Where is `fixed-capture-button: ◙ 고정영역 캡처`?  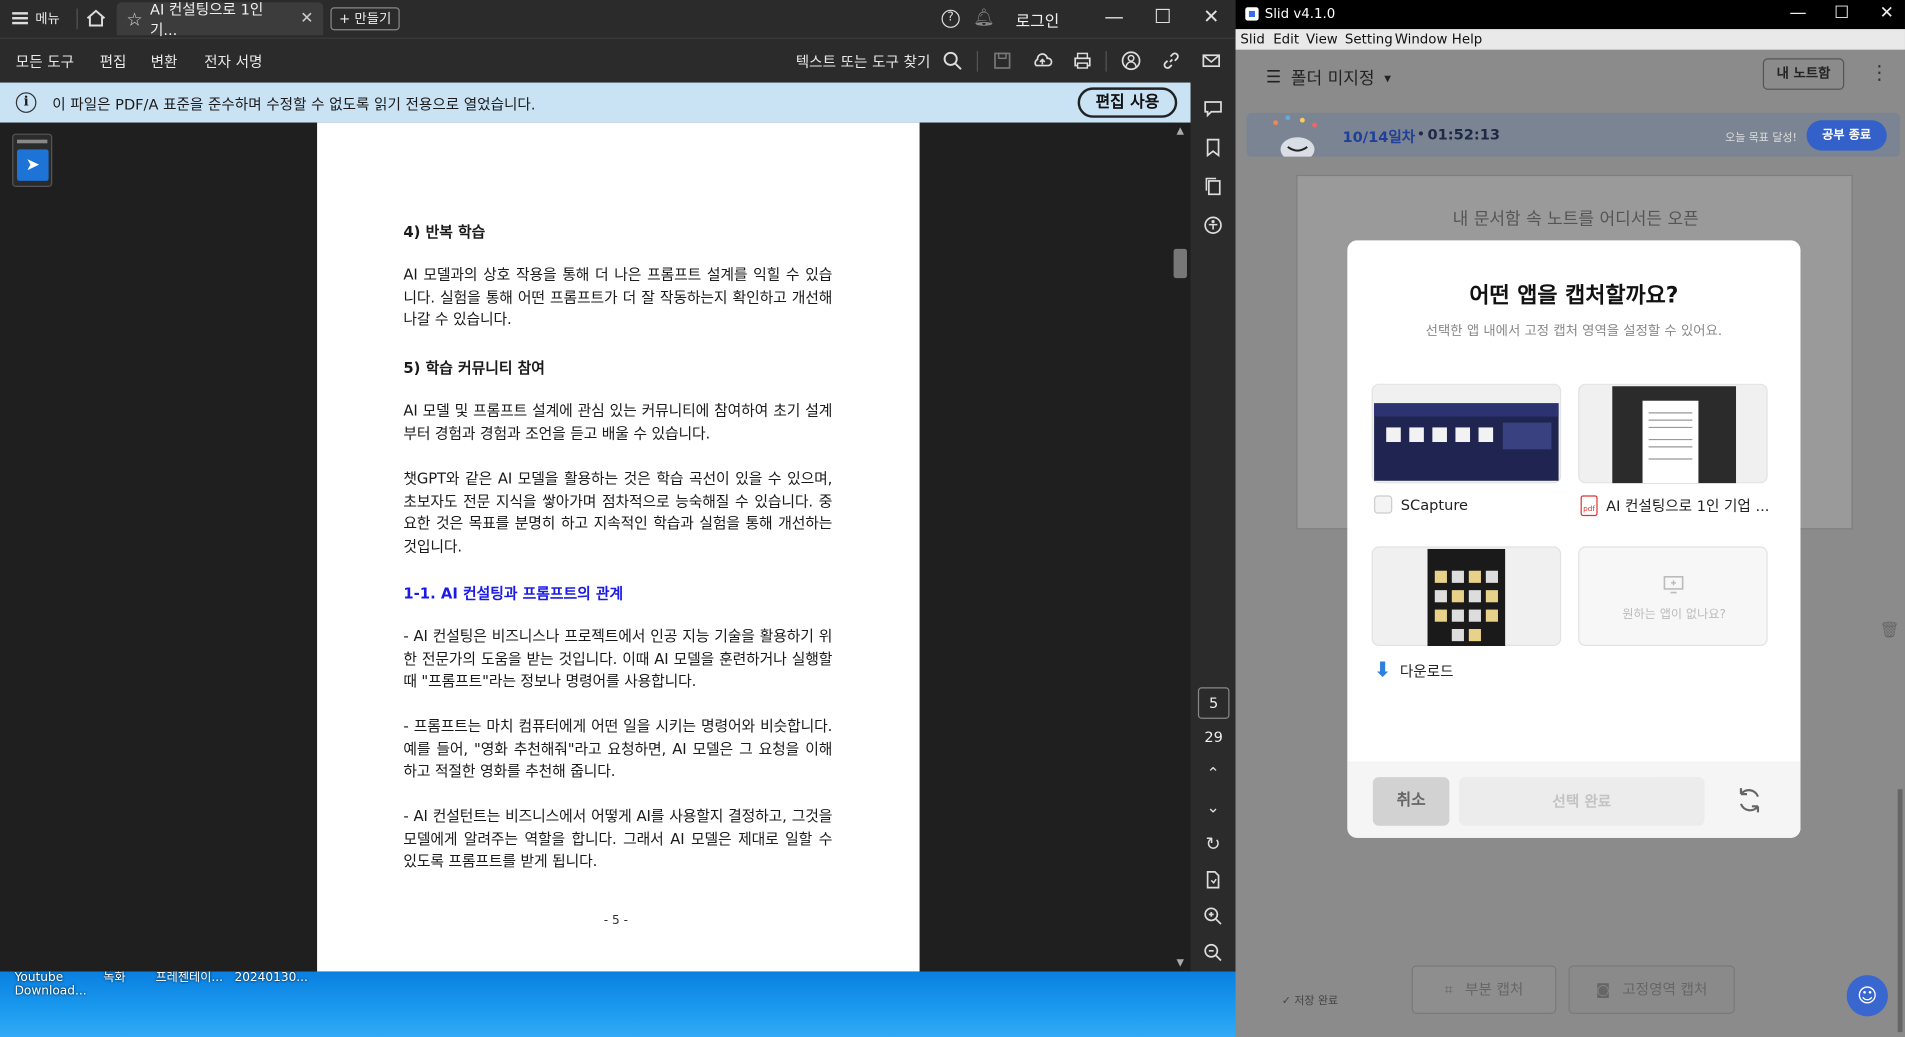
fixed-capture-button: ◙ 고정영역 캡처 is located at coordinates (1651, 989).